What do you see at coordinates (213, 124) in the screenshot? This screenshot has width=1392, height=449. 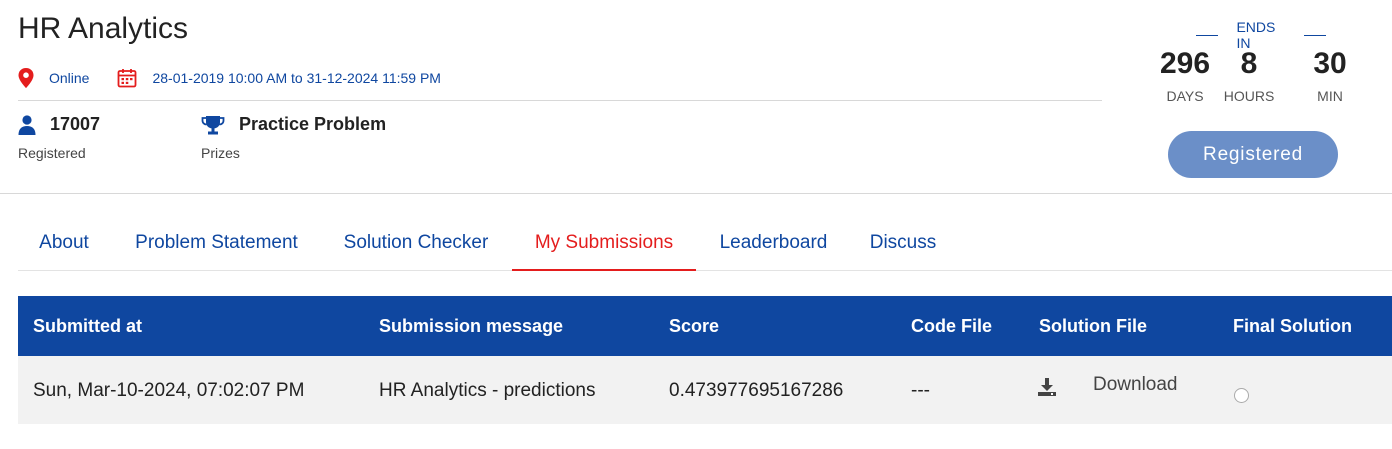 I see `trophy-icon` at bounding box center [213, 124].